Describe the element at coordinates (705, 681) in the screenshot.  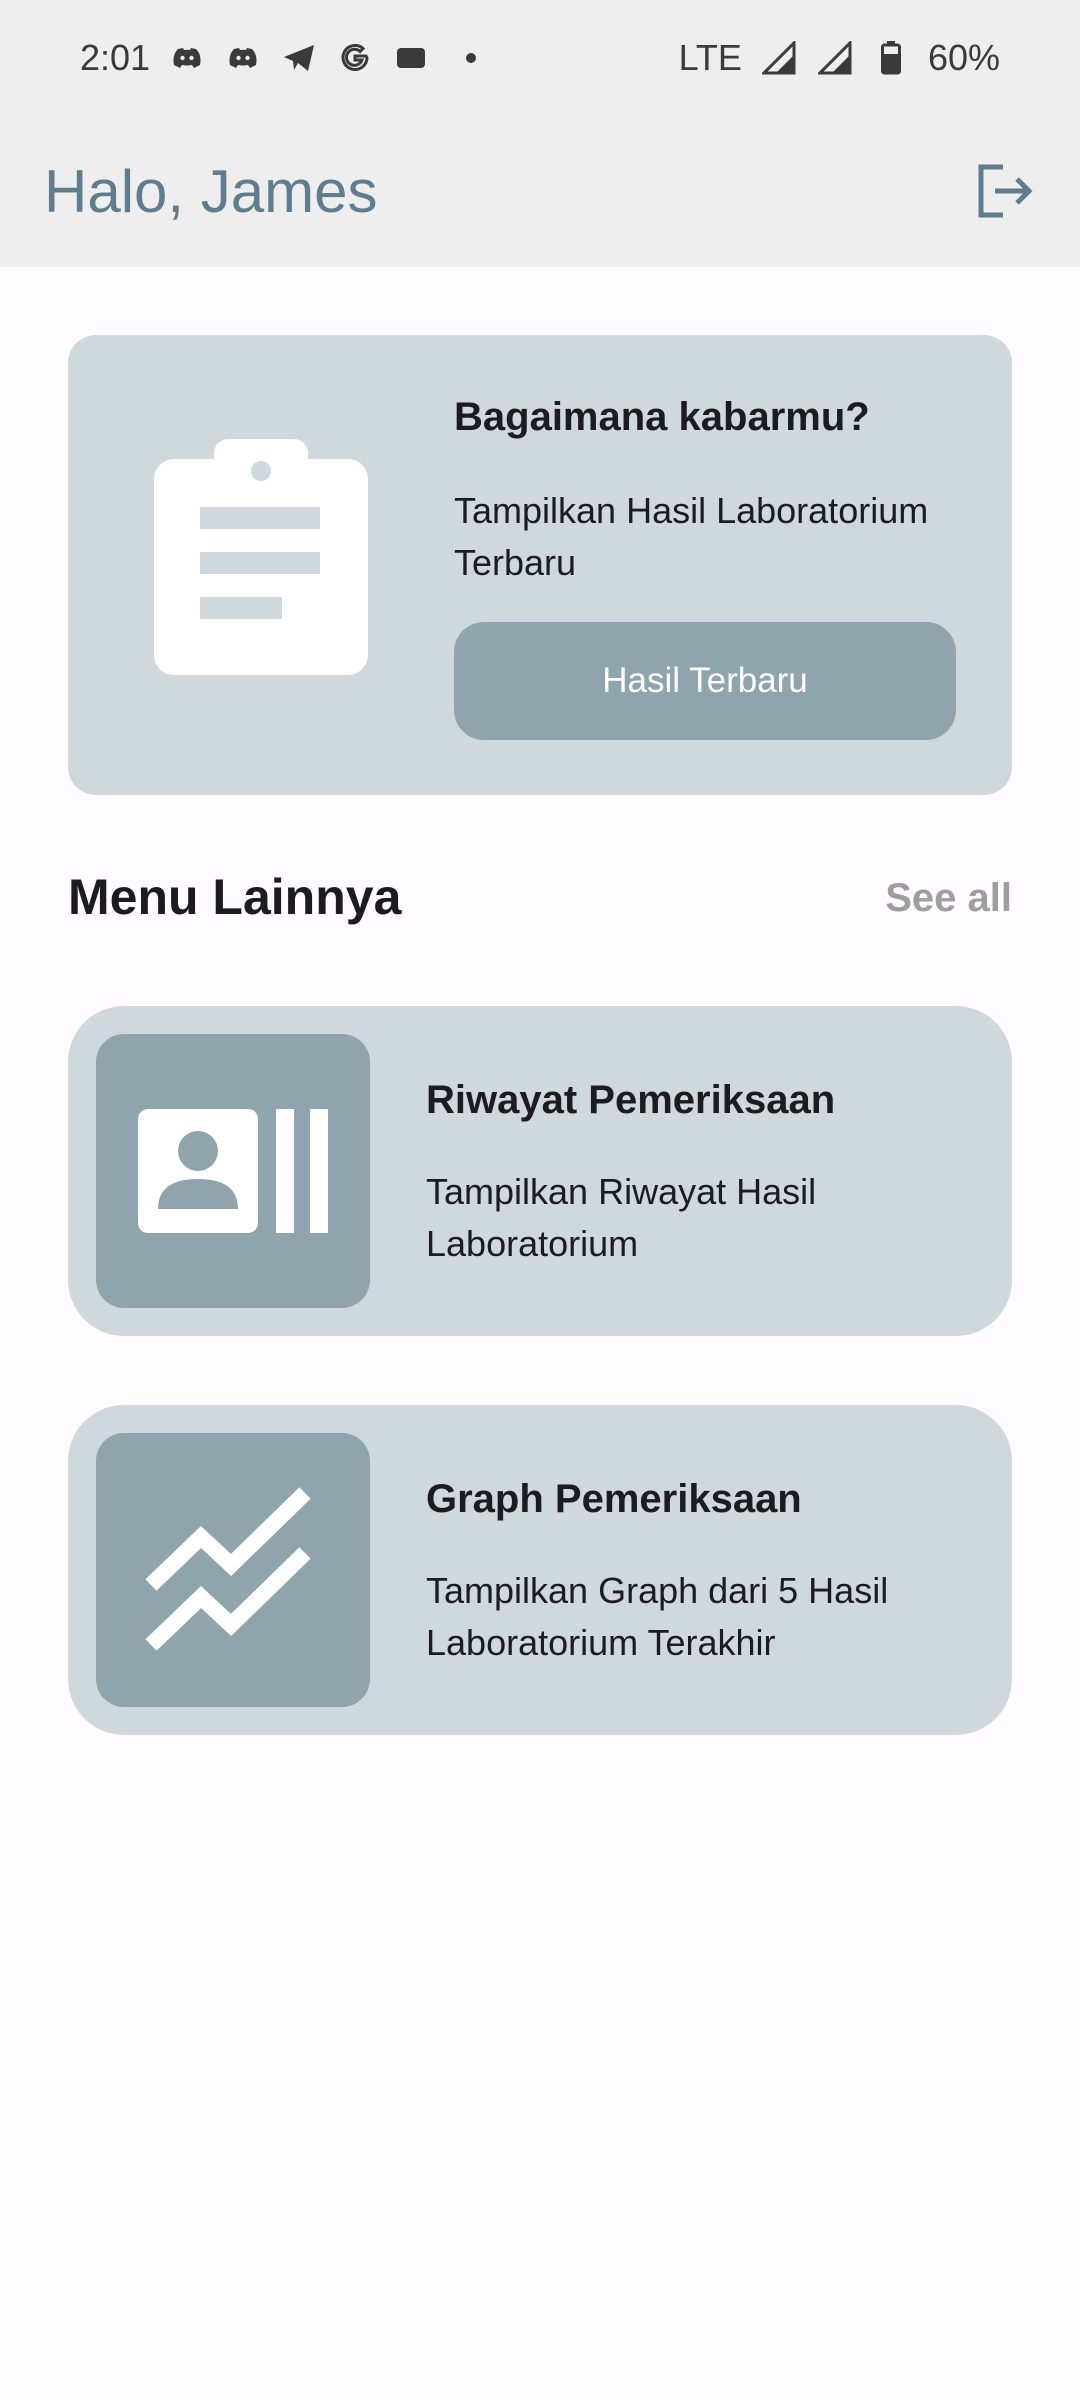
I see `latest-results-button: Hasil Terbaru` at that location.